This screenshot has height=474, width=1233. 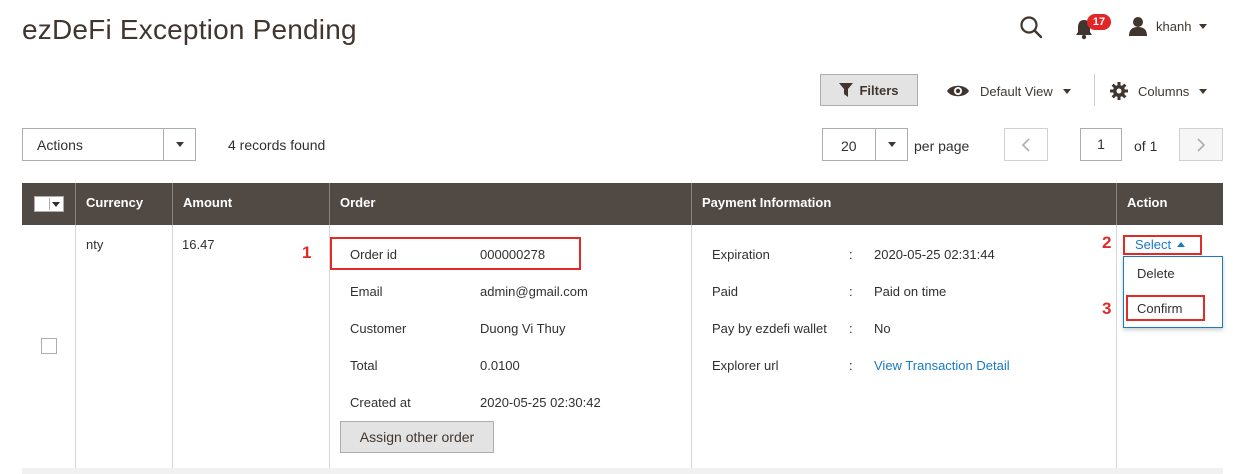 What do you see at coordinates (849, 146) in the screenshot?
I see `per-page-value: 20` at bounding box center [849, 146].